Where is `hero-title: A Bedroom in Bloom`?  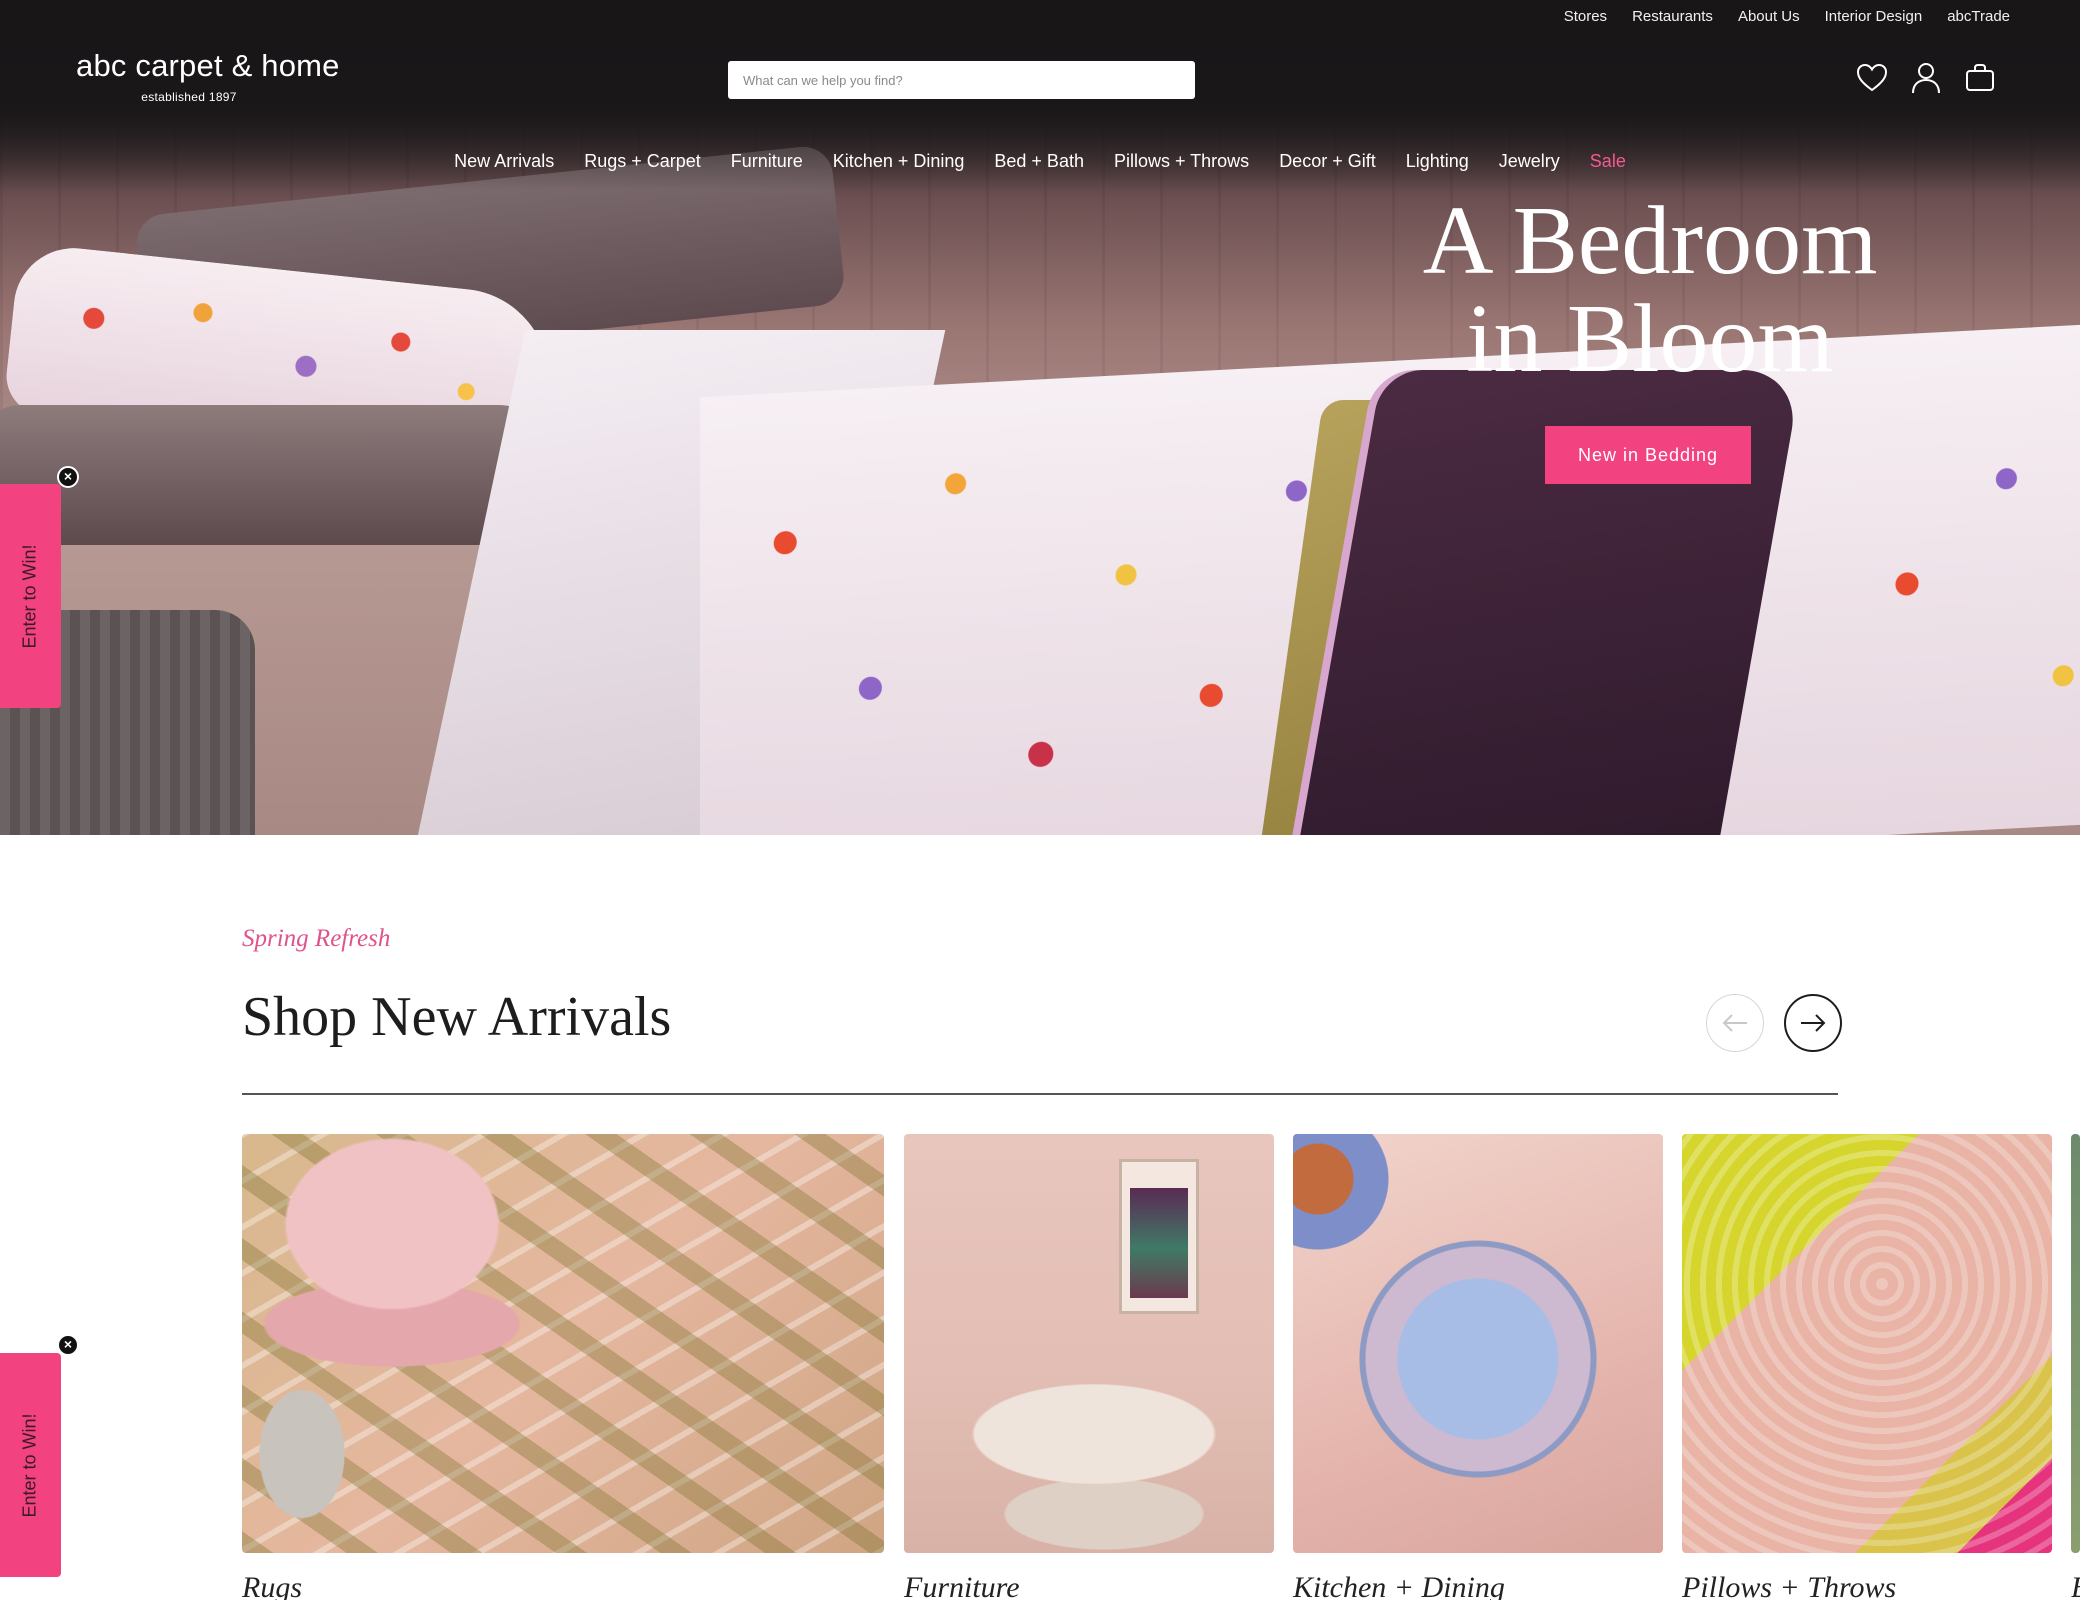
hero-title: A Bedroom in Bloom is located at coordinates (1650, 290).